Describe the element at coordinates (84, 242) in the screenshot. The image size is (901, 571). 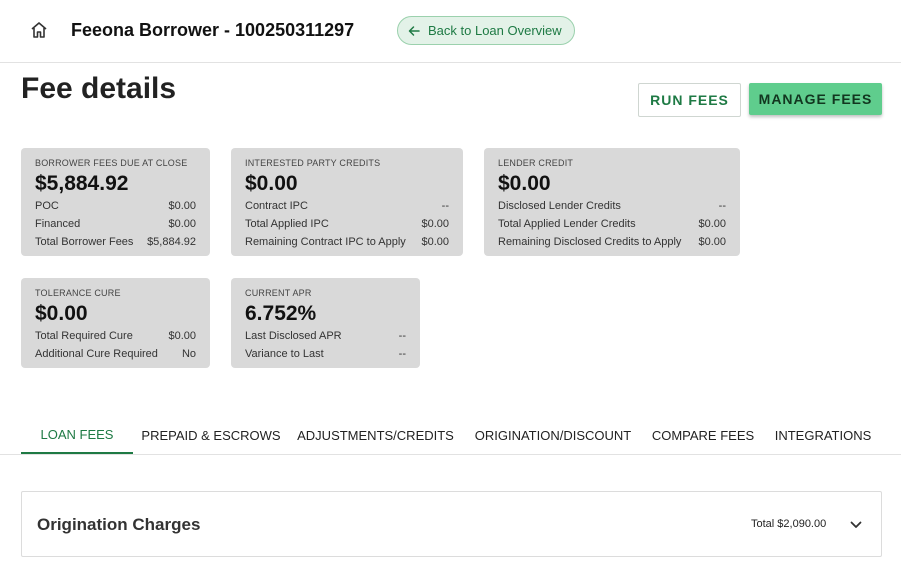
I see `row-label: Total Borrower Fees` at that location.